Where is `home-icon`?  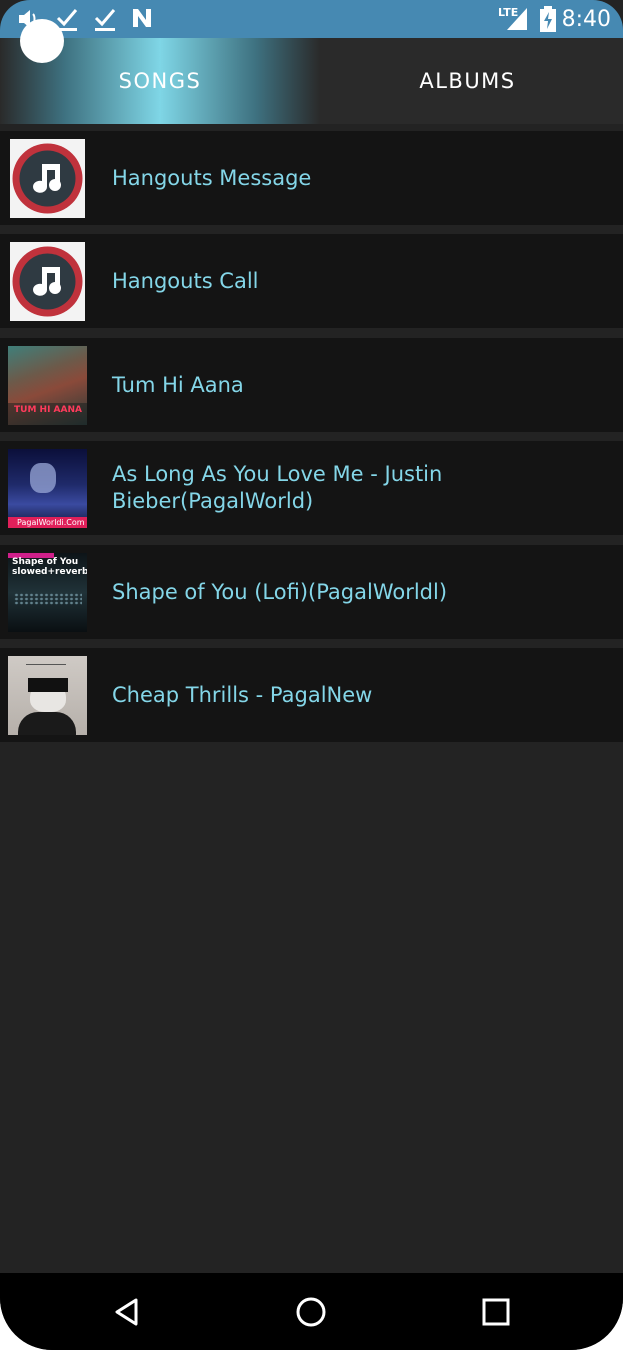 home-icon is located at coordinates (311, 1312).